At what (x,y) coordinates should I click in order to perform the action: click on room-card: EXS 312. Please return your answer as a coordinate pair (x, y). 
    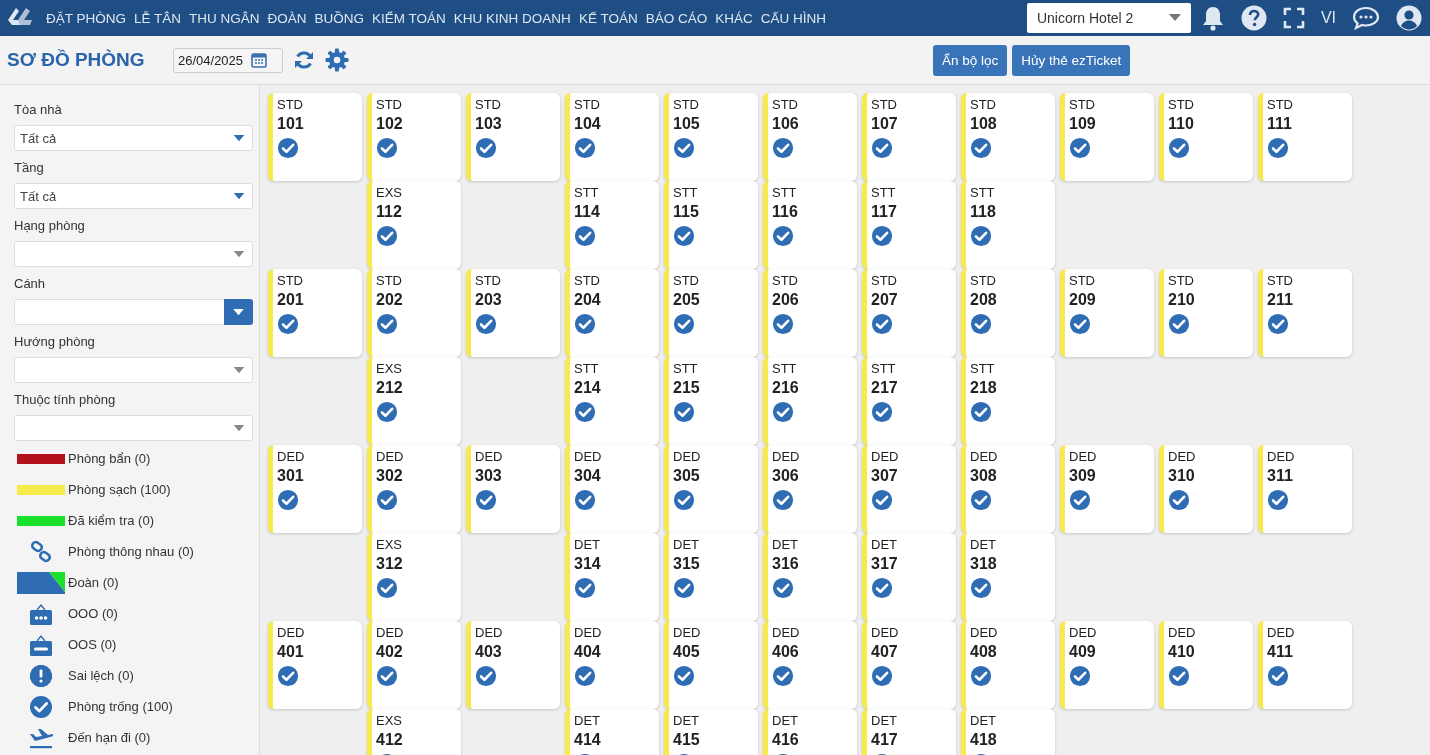
    Looking at the image, I should click on (414, 577).